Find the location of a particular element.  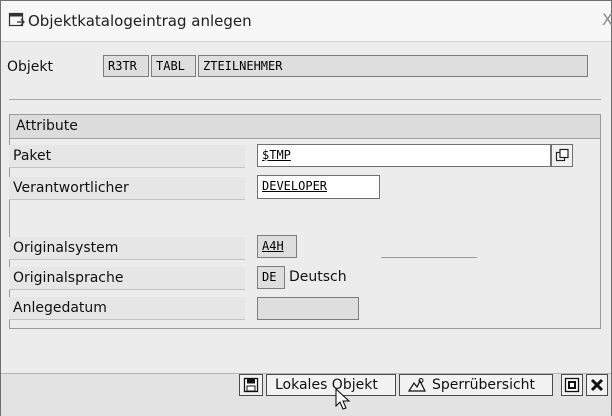

originalsystem-value: A4H is located at coordinates (273, 246).